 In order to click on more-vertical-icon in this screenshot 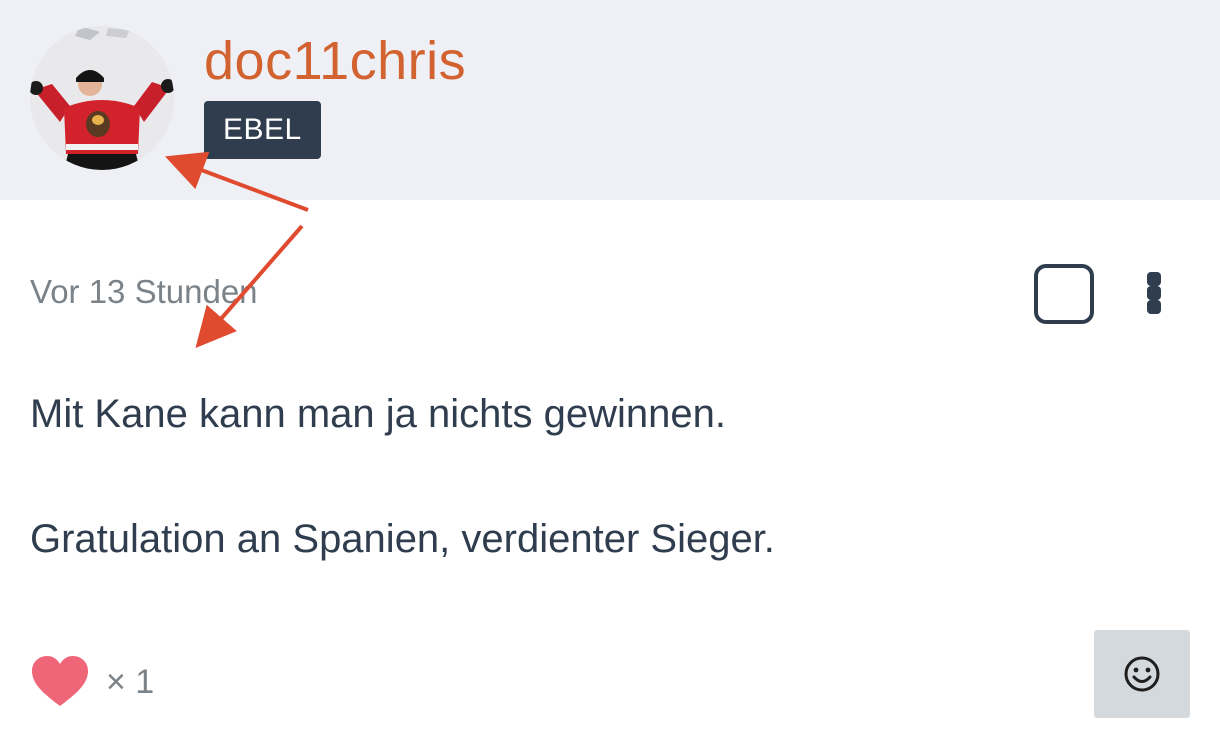, I will do `click(1154, 293)`.